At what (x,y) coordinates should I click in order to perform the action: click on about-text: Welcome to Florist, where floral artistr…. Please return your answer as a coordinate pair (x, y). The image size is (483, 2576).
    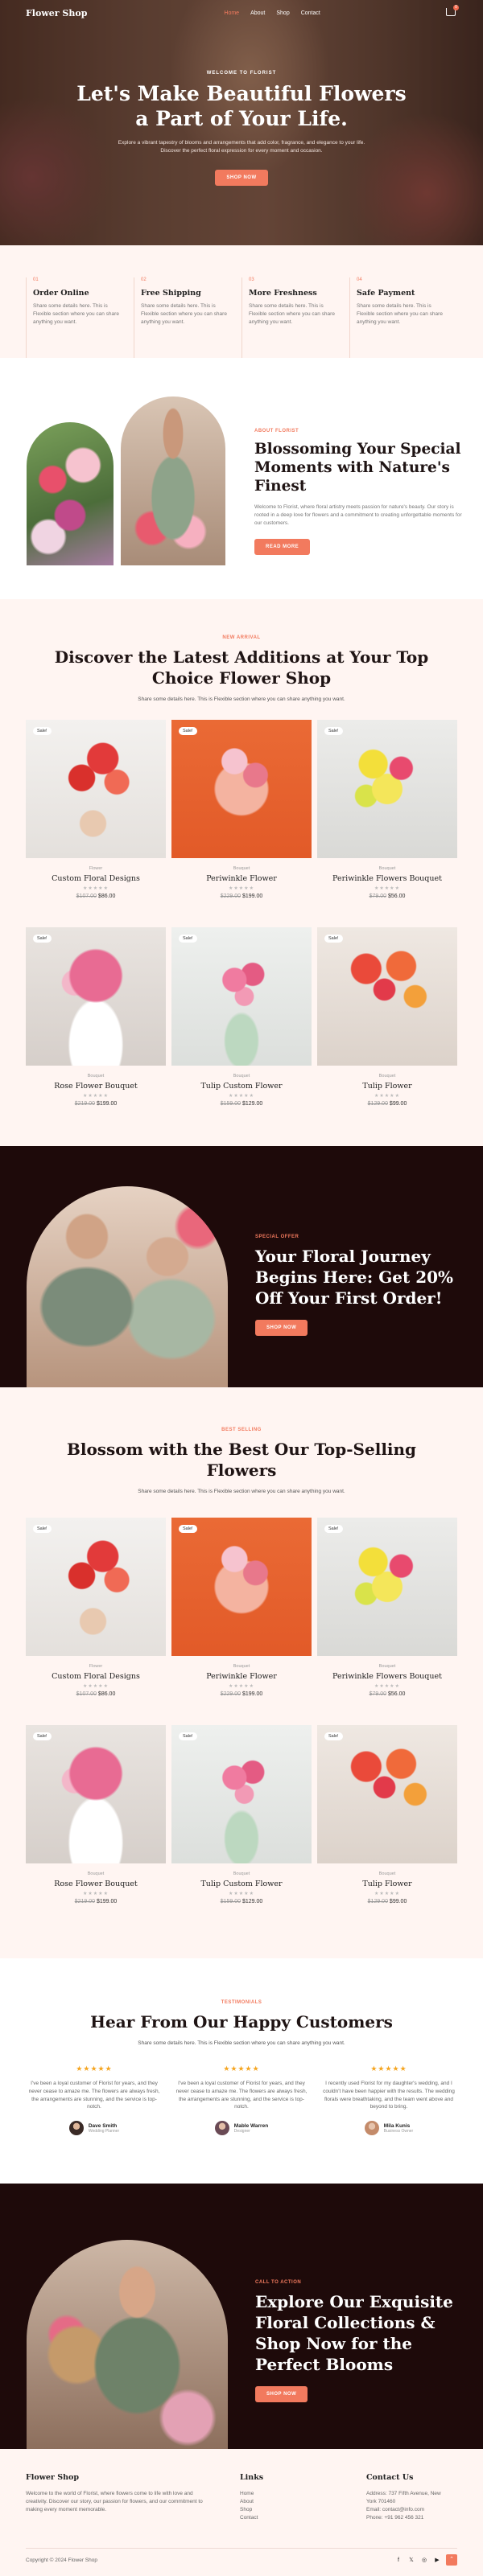
    Looking at the image, I should click on (358, 515).